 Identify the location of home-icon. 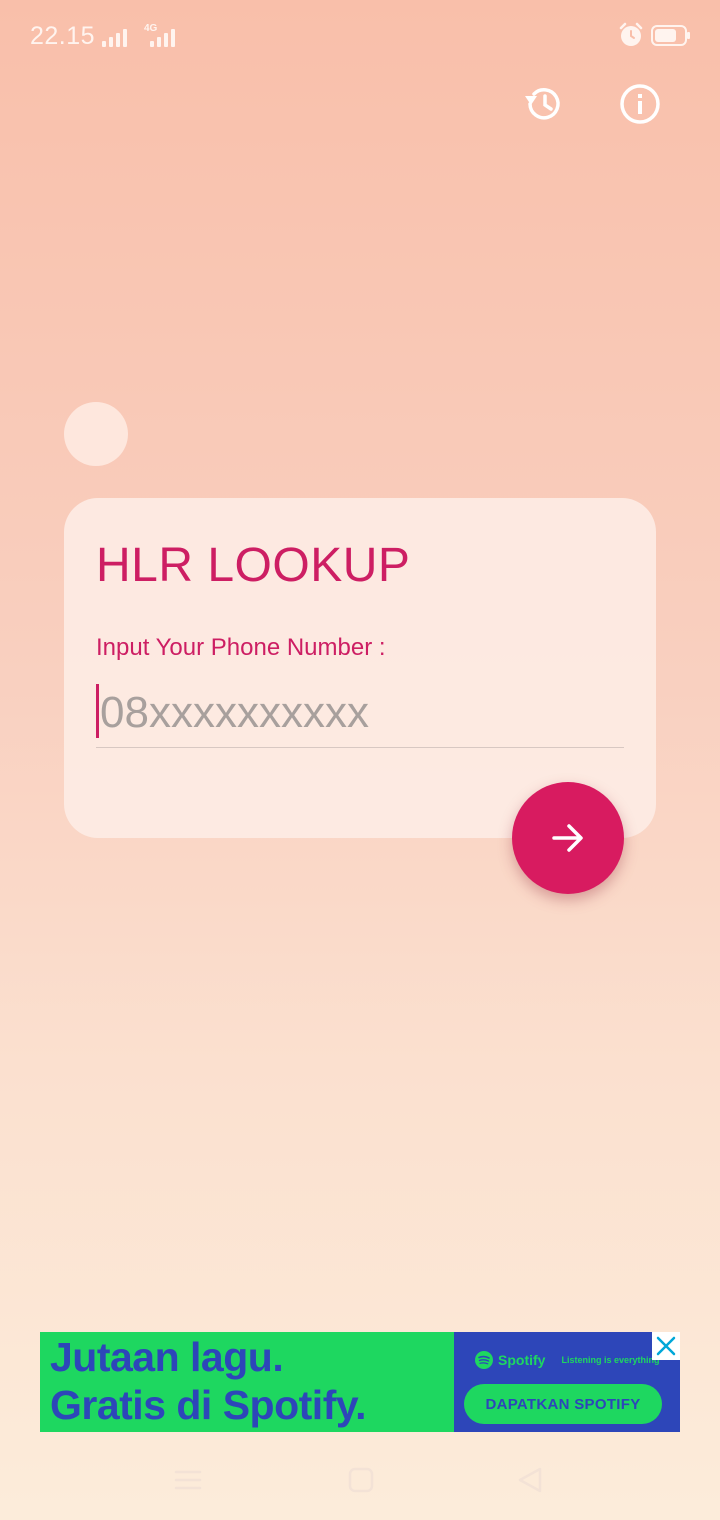
(361, 1480).